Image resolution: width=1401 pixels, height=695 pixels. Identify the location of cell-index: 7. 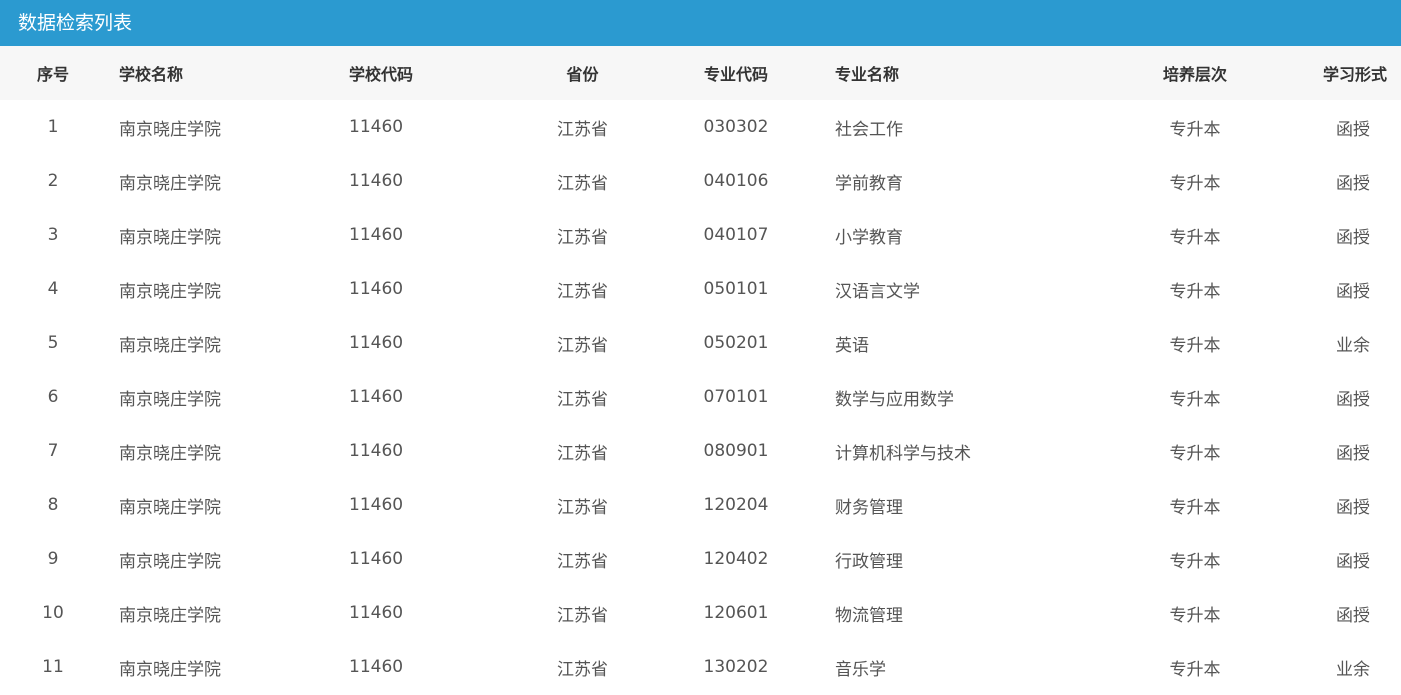
(53, 451).